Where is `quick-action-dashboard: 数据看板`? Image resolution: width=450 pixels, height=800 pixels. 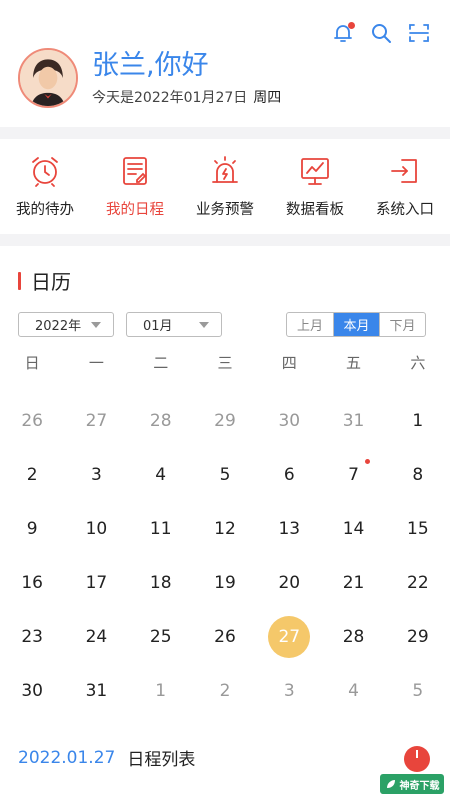
quick-action-dashboard: 数据看板 is located at coordinates (315, 186).